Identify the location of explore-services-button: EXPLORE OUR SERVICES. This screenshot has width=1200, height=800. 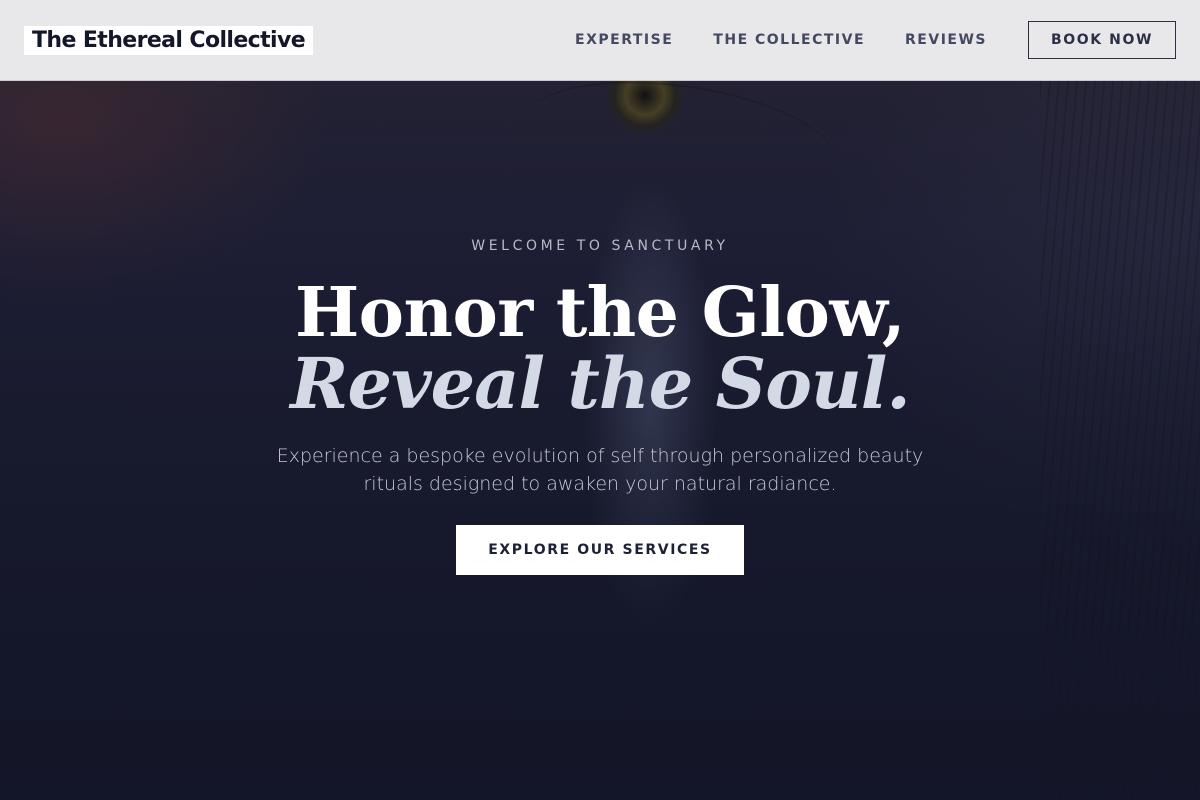
(600, 550).